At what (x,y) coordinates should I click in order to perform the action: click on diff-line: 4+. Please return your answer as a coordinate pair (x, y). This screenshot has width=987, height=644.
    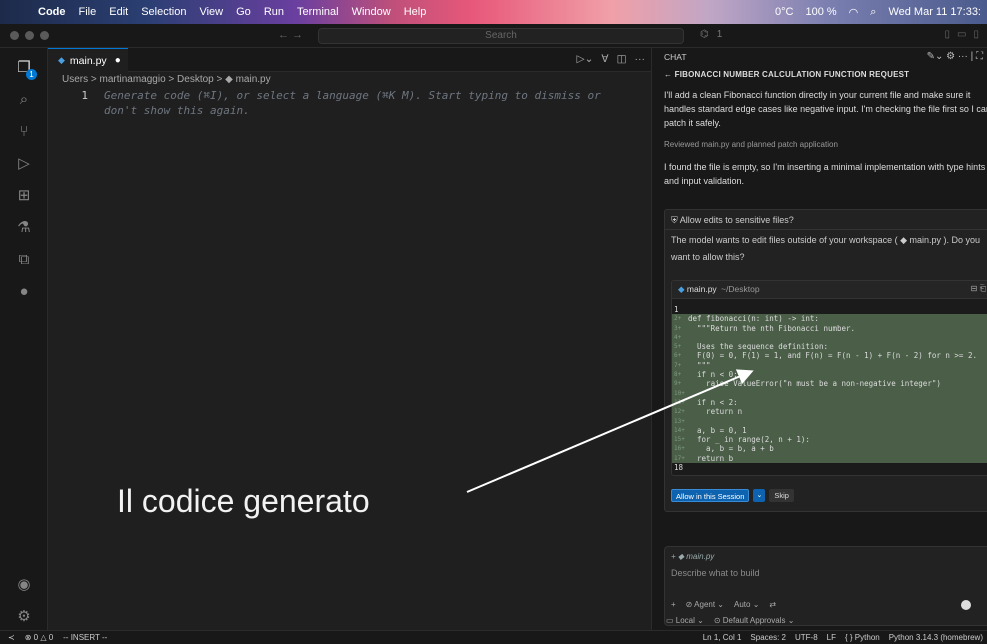
    Looking at the image, I should click on (829, 337).